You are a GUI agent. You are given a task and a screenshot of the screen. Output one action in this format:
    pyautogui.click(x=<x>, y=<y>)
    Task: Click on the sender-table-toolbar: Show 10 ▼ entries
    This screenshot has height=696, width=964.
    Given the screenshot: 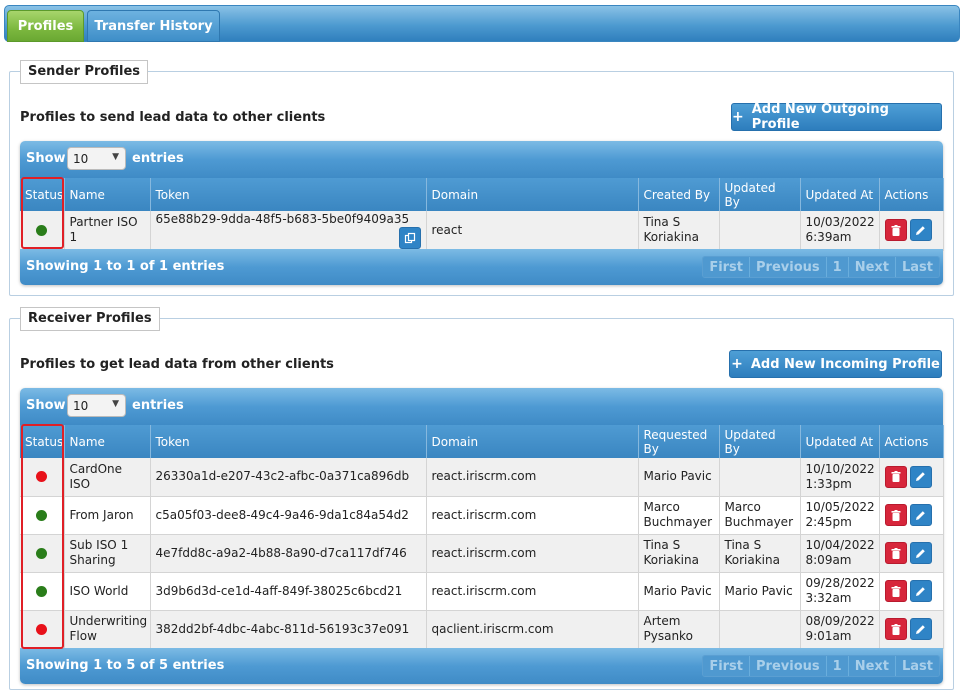 What is the action you would take?
    pyautogui.click(x=481, y=159)
    